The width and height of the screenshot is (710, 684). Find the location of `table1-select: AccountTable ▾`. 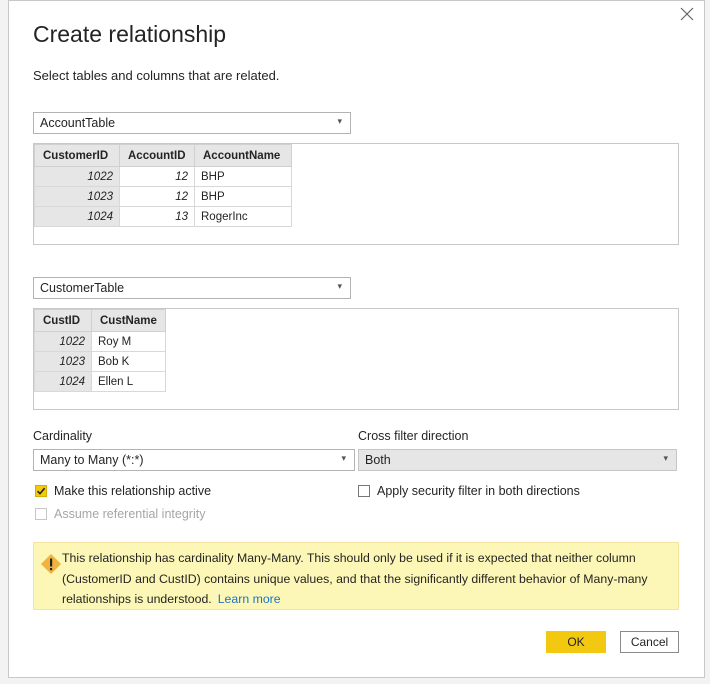

table1-select: AccountTable ▾ is located at coordinates (192, 123).